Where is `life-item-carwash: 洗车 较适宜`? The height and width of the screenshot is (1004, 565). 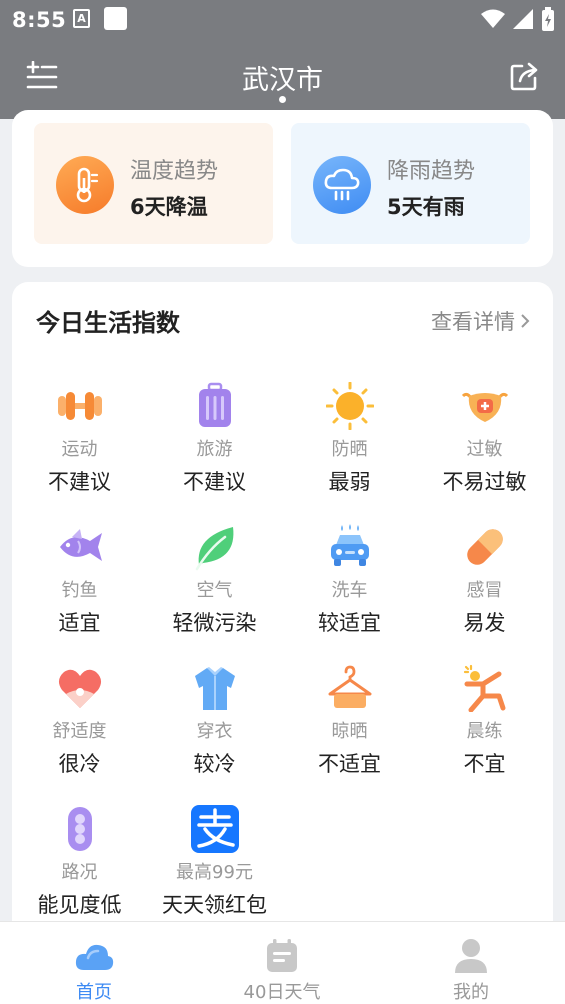 life-item-carwash: 洗车 较适宜 is located at coordinates (349, 580).